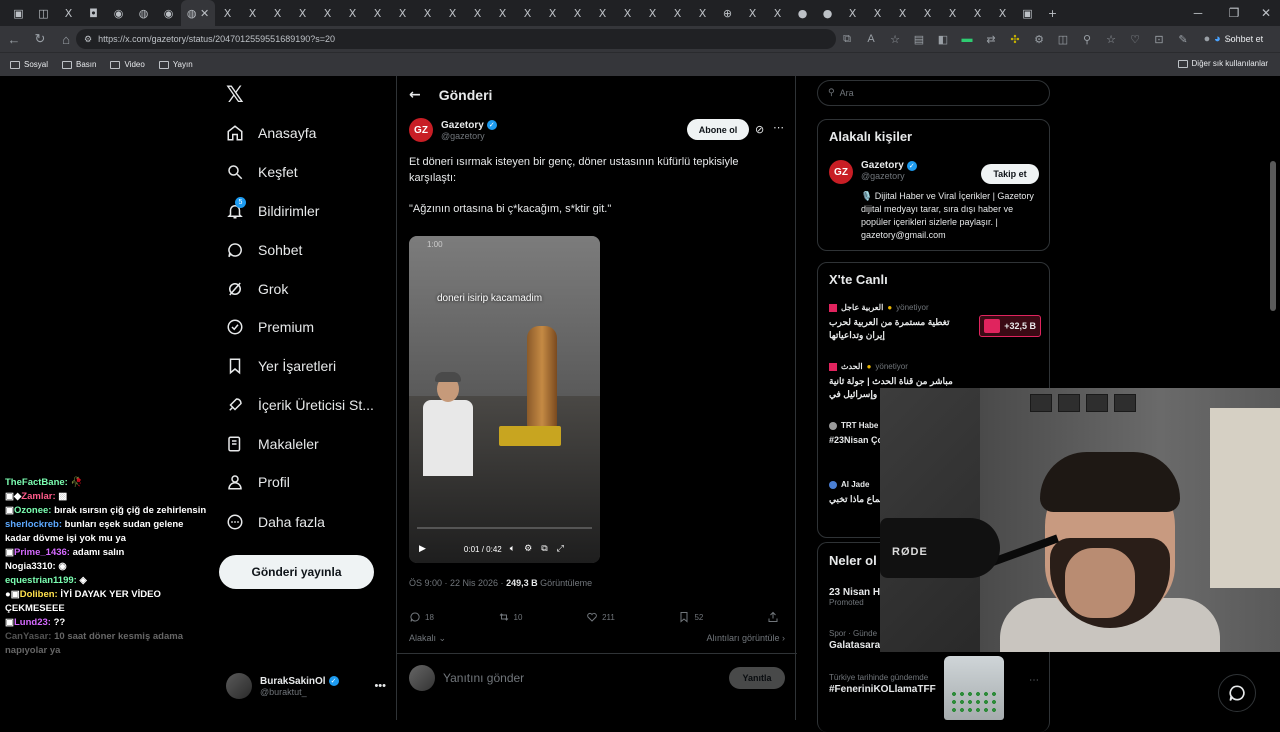  Describe the element at coordinates (29, 64) in the screenshot. I see `bookmark-folder: Sosyal` at that location.